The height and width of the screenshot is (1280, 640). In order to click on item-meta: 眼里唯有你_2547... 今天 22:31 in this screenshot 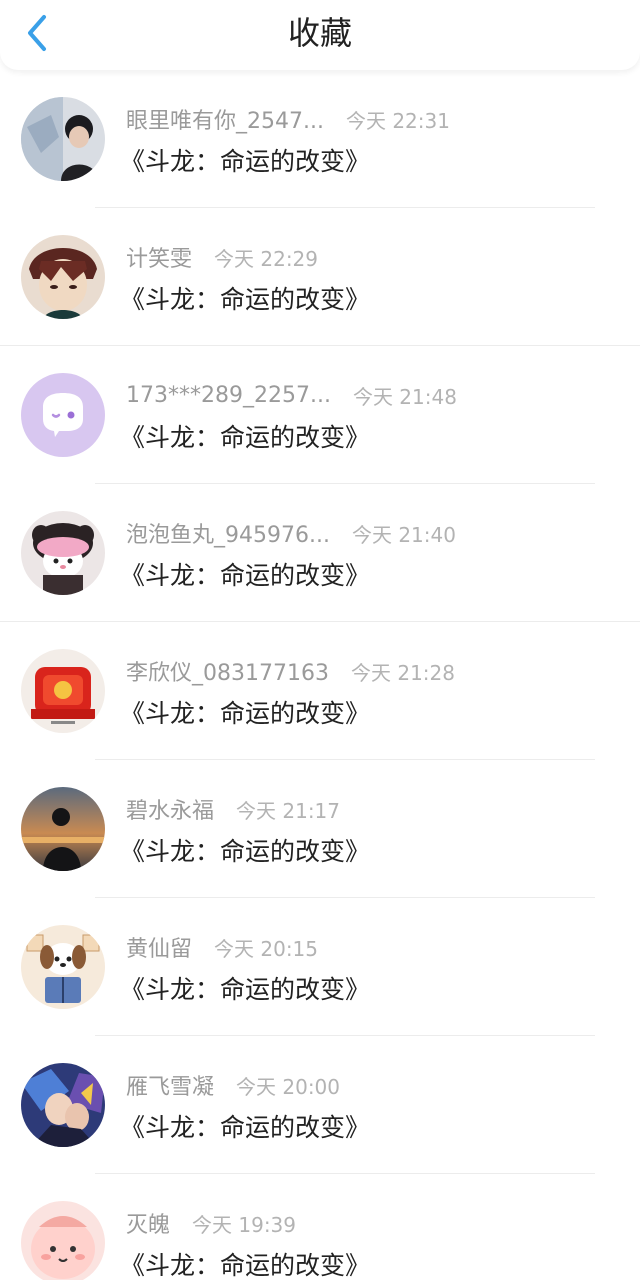, I will do `click(288, 119)`.